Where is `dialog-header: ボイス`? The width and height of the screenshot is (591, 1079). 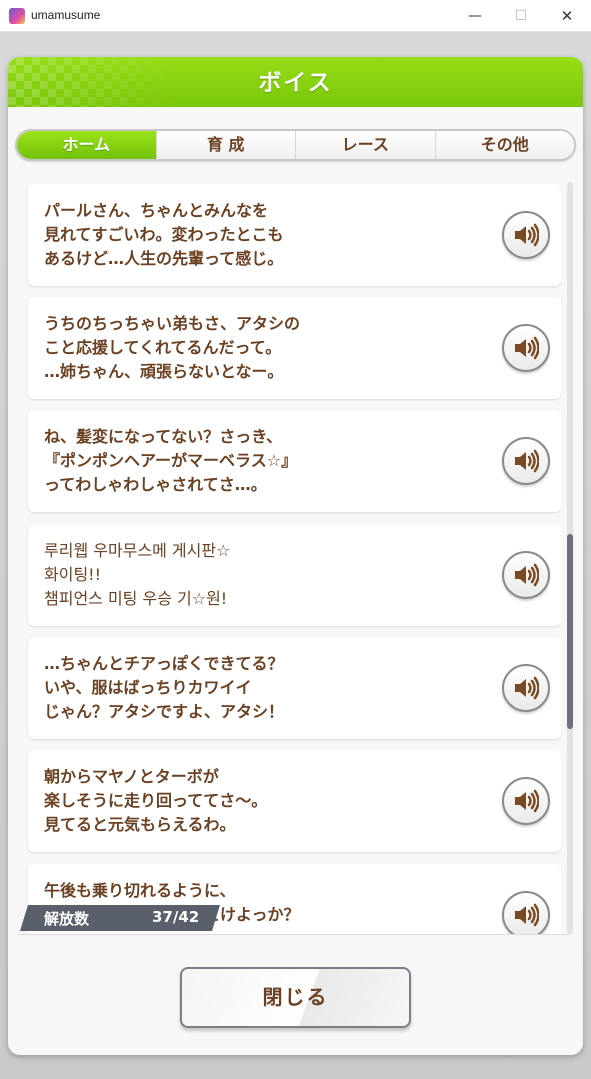
dialog-header: ボイス is located at coordinates (295, 82).